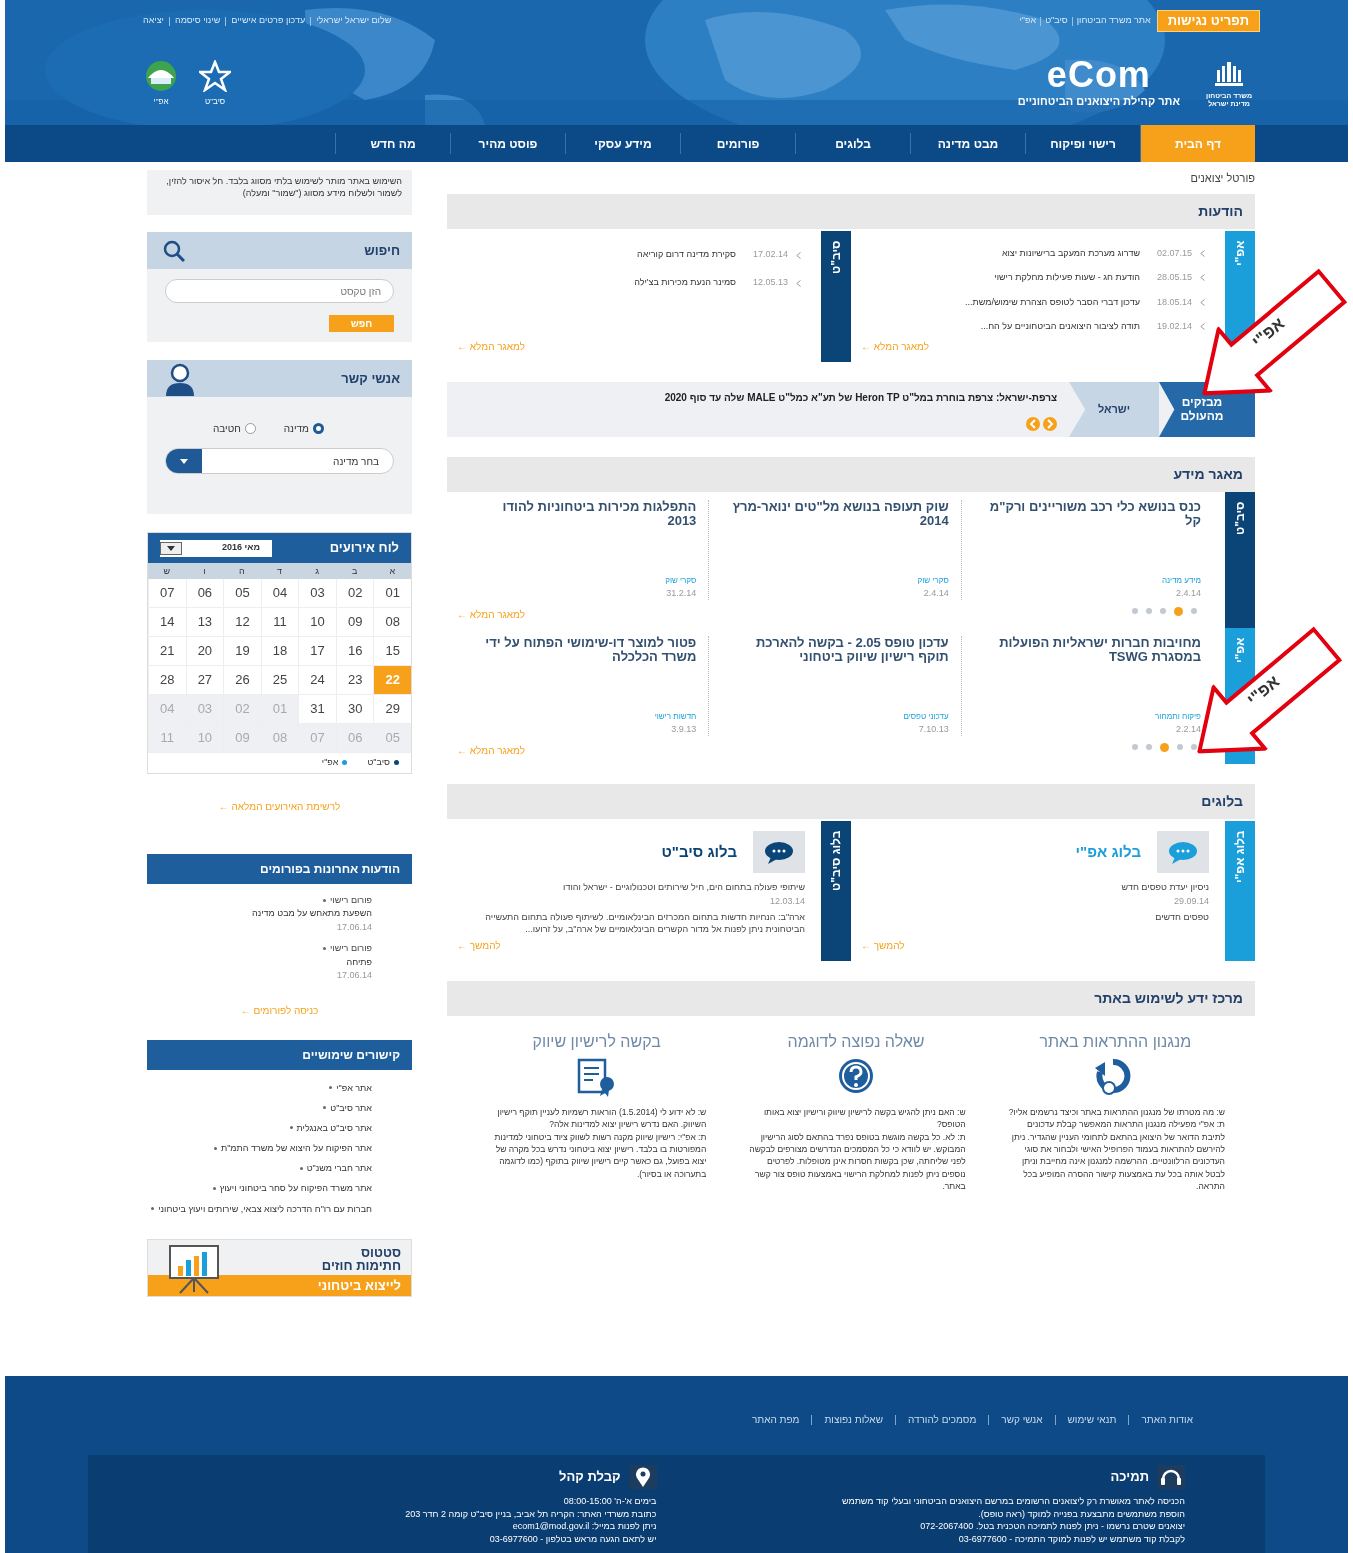 Image resolution: width=1353 pixels, height=1553 pixels. I want to click on calendar-day: 04, so click(279, 593).